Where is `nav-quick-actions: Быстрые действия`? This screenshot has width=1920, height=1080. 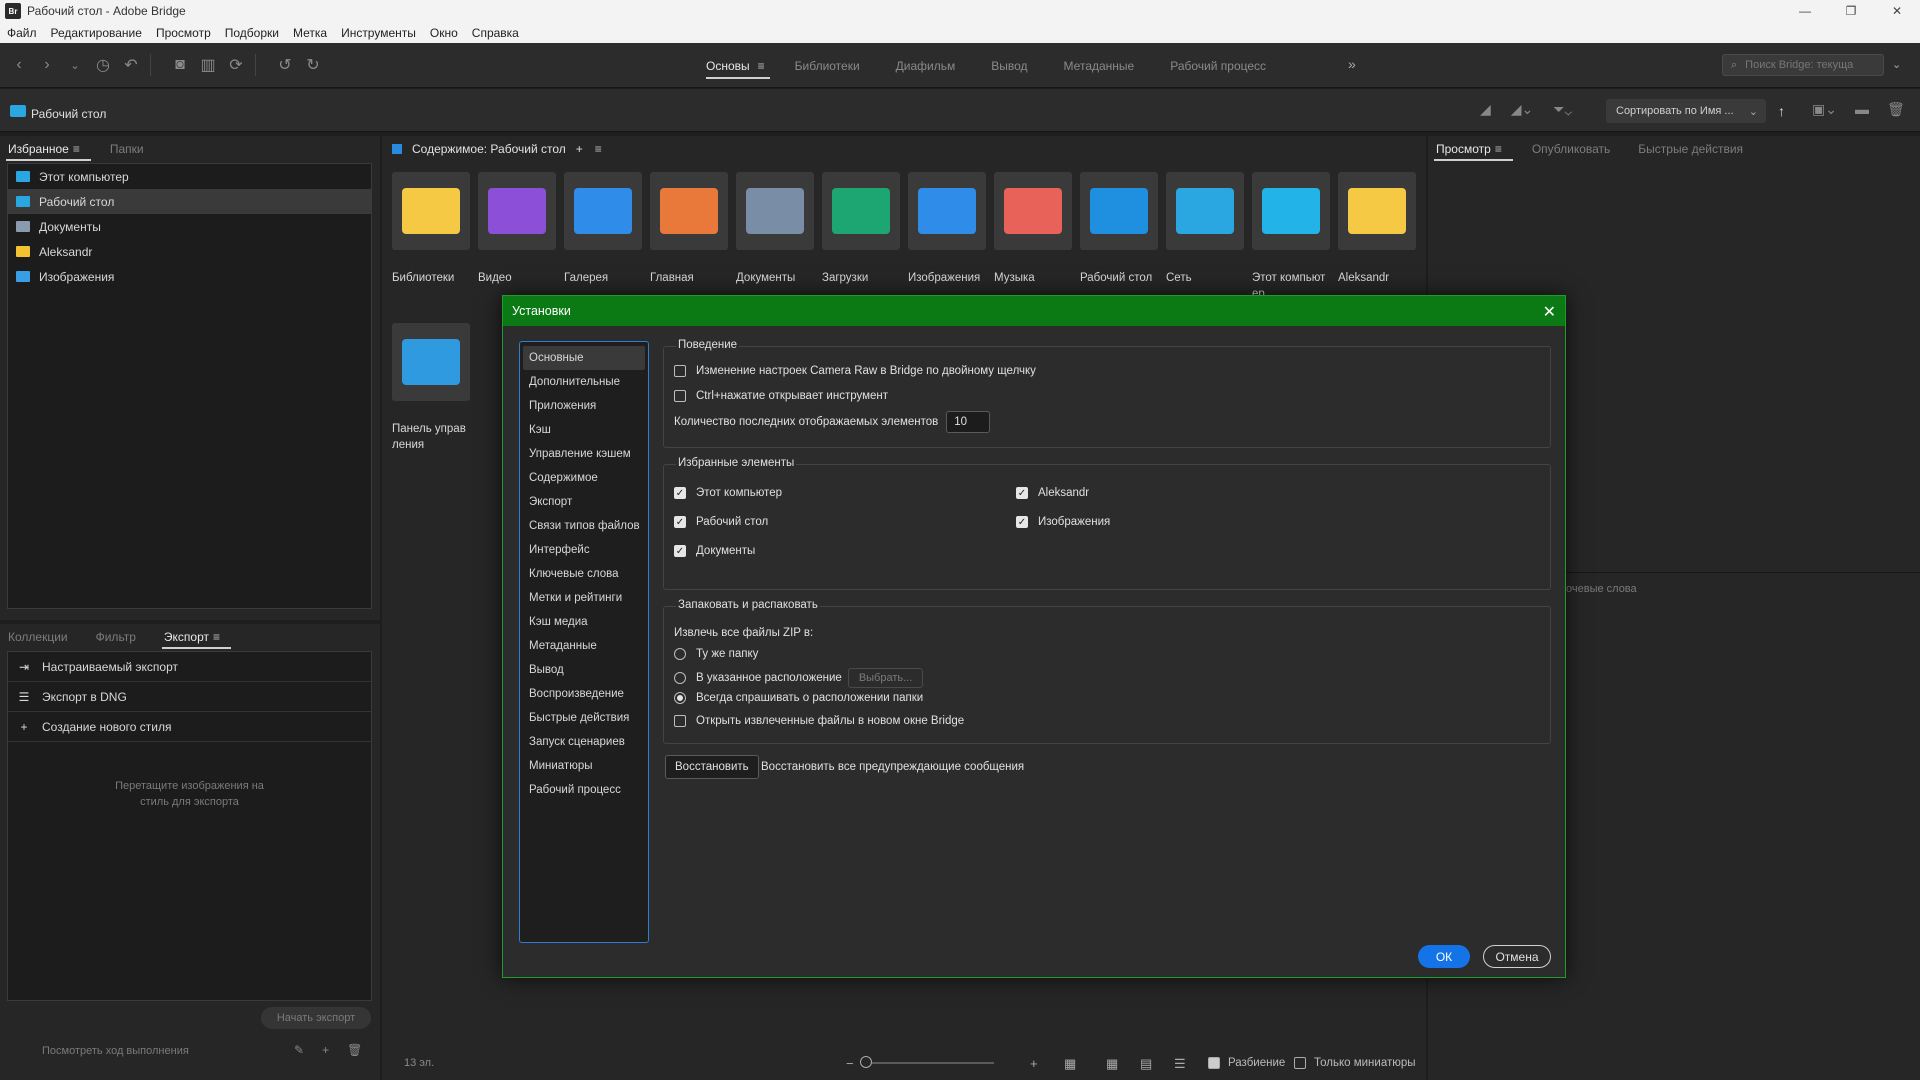
nav-quick-actions: Быстрые действия is located at coordinates (584, 718).